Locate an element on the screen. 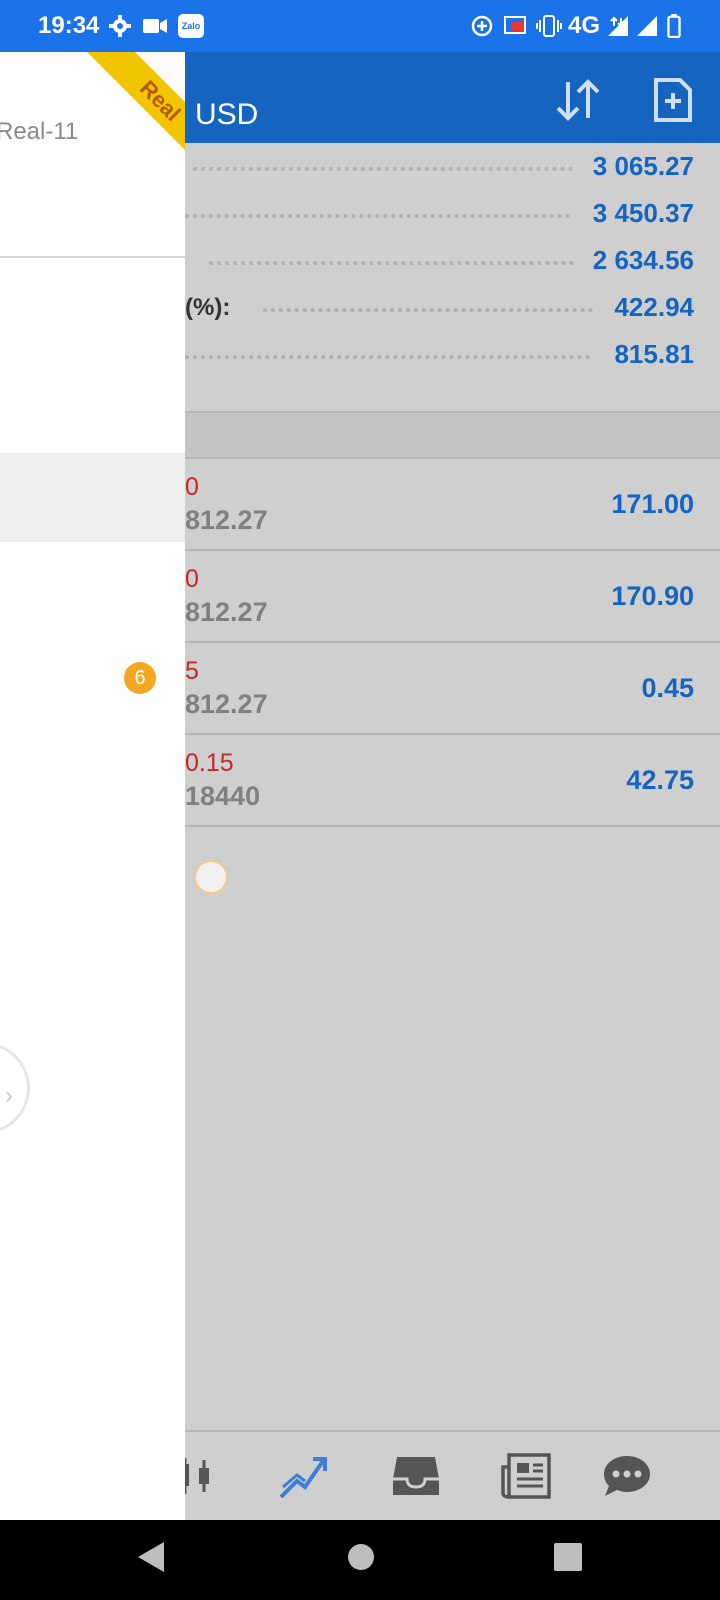 This screenshot has height=1600, width=720. drawer-item-selected is located at coordinates (92, 497).